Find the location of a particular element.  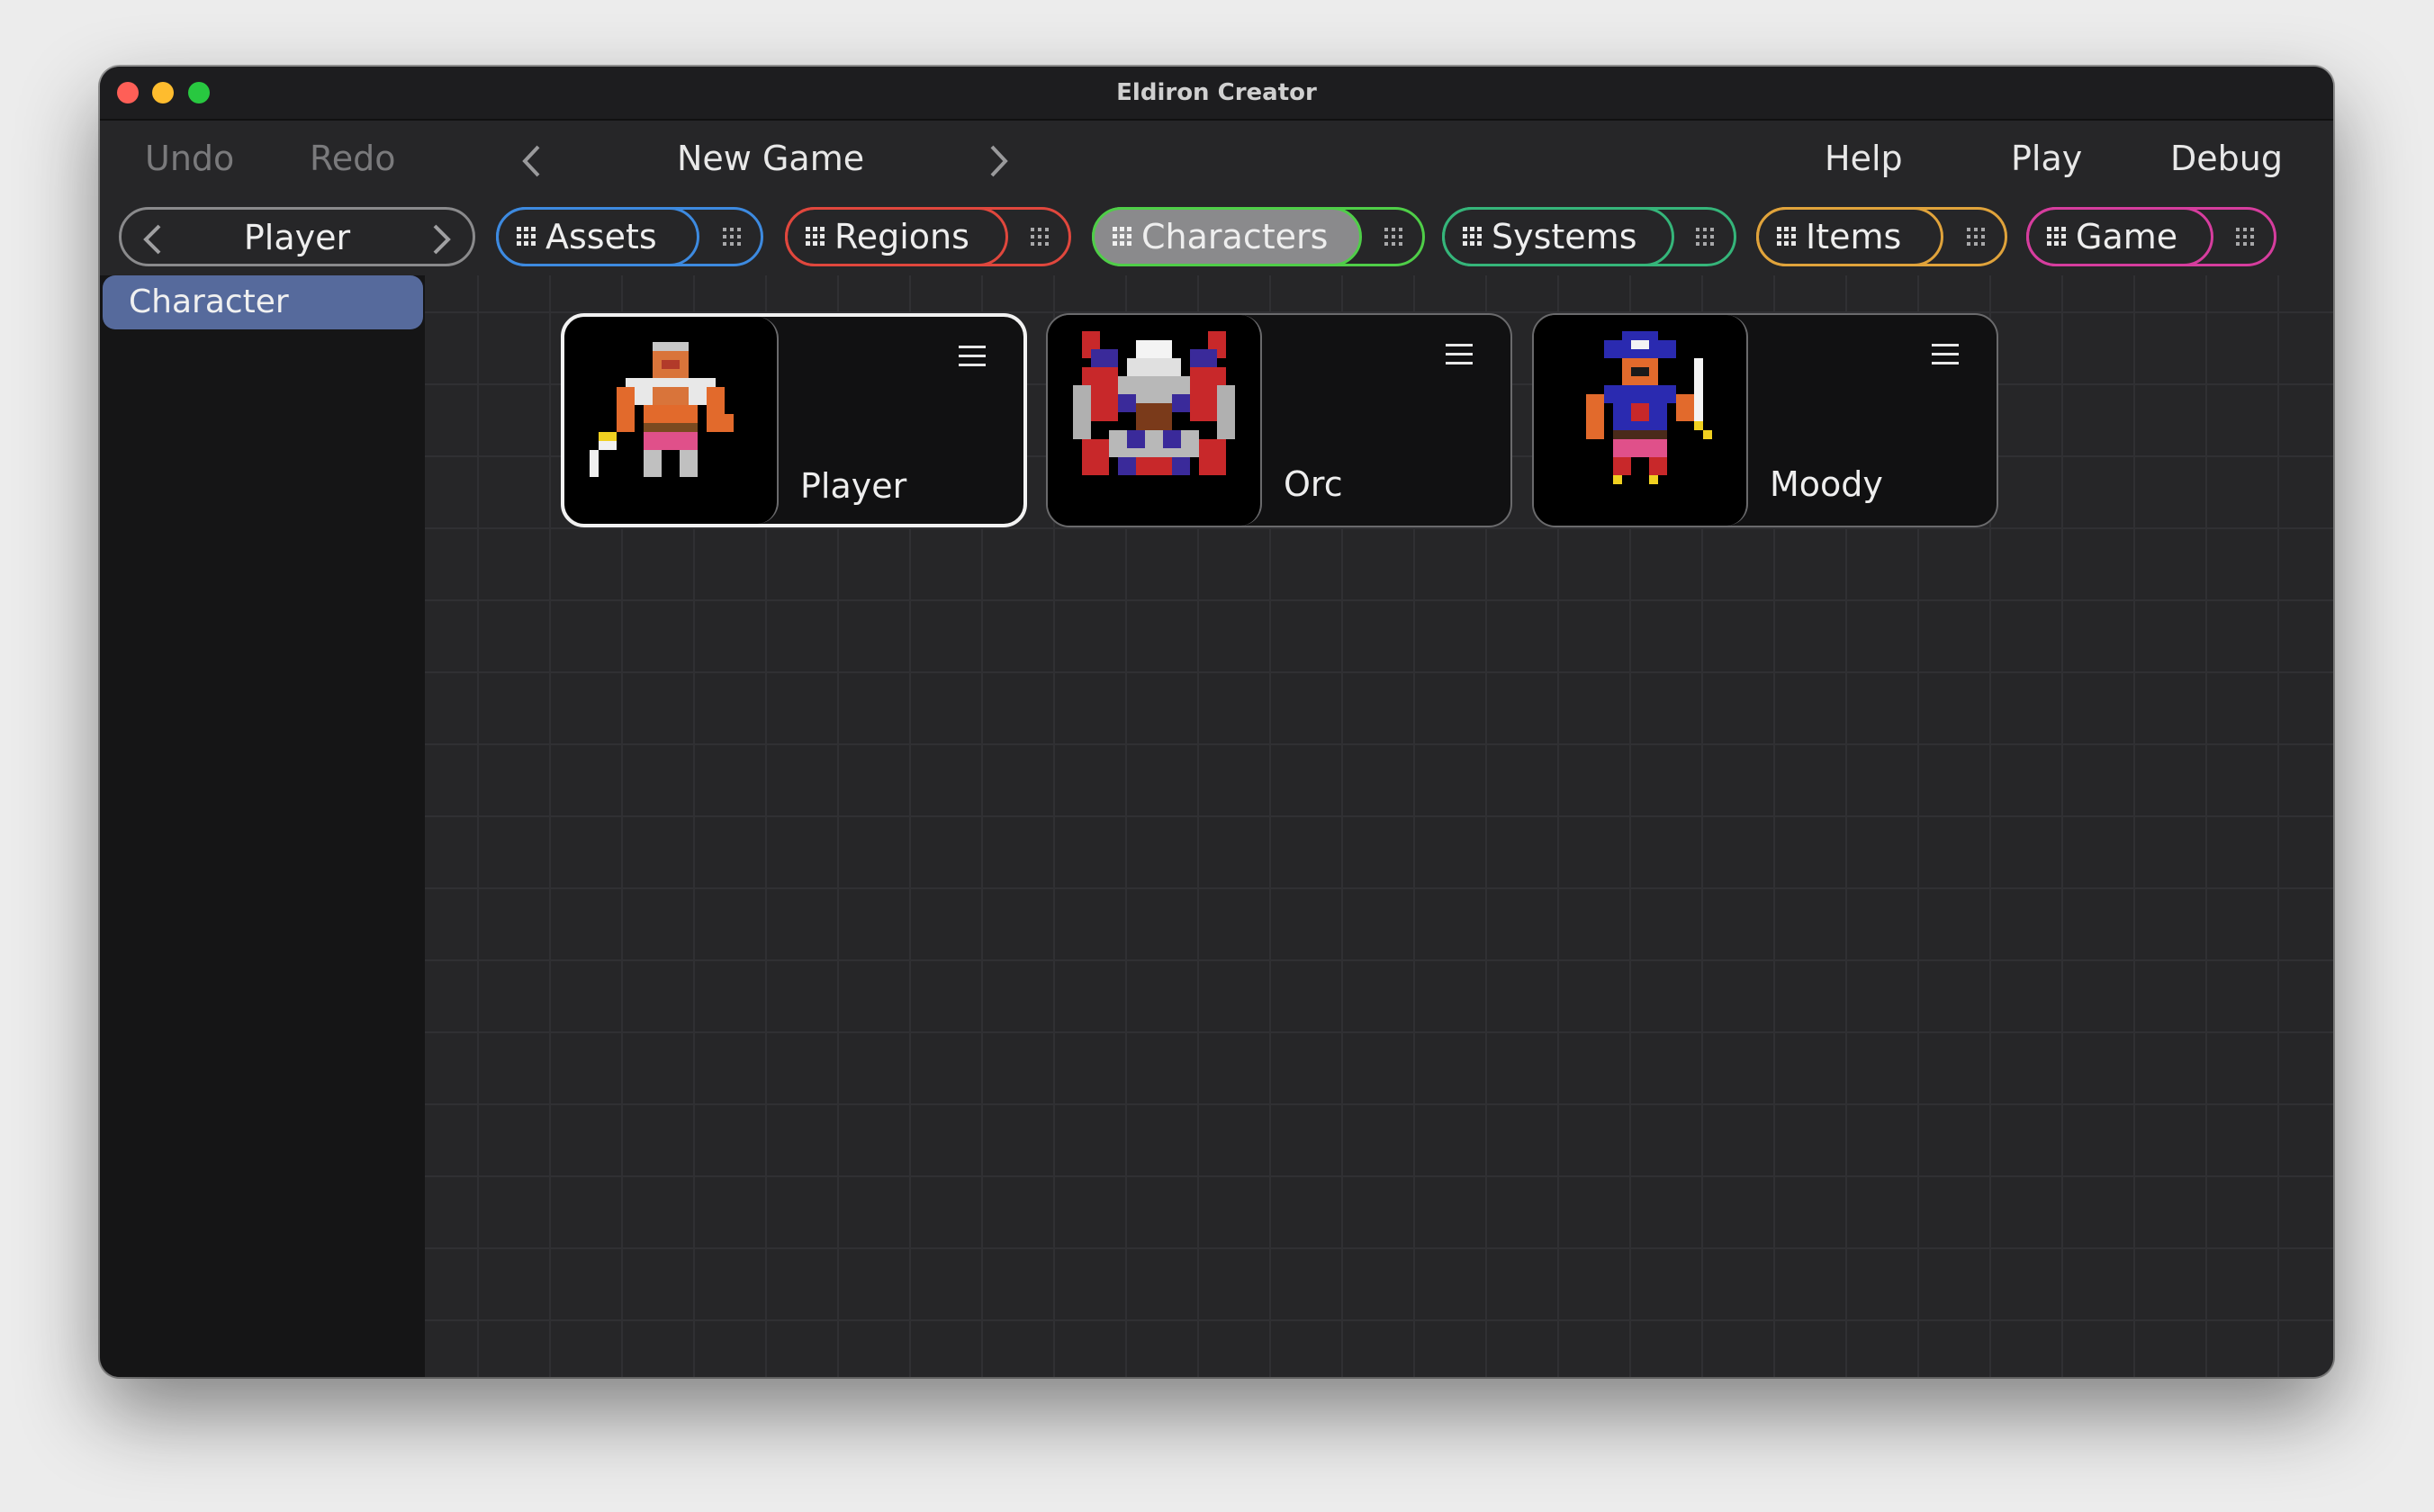

tab-regions: Regions is located at coordinates (928, 236).